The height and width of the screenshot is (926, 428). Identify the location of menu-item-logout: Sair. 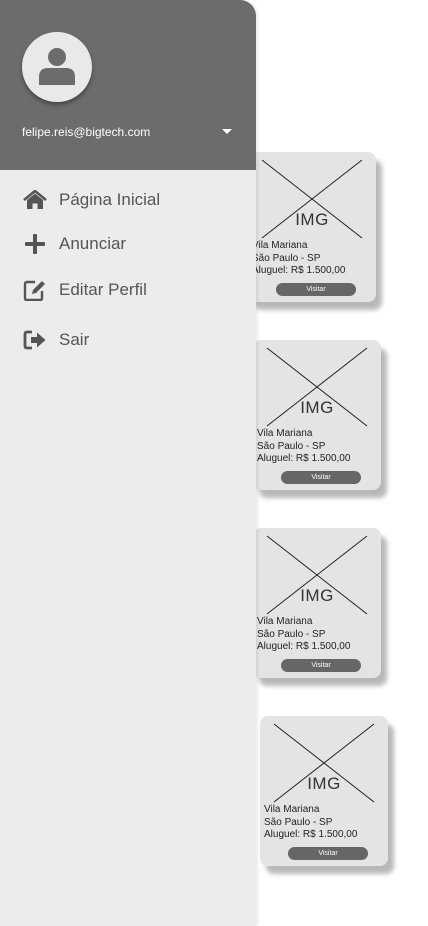
(55, 340).